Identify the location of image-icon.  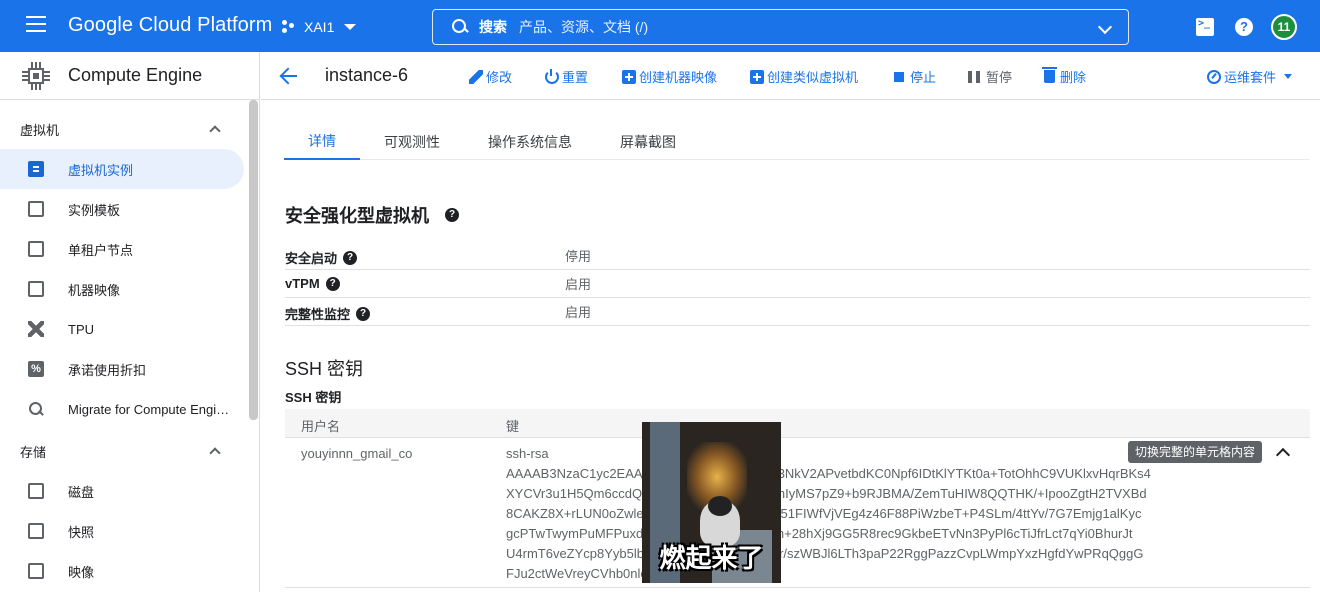
(36, 571).